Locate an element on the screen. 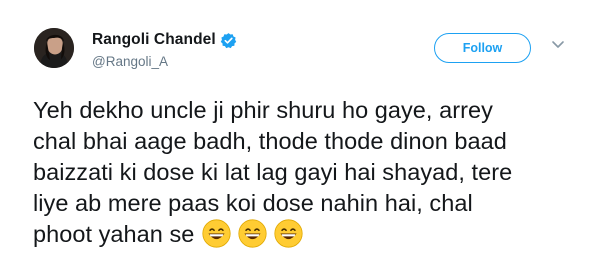 The width and height of the screenshot is (600, 256). user-info: Rangoli Chandel @Rangoli_A is located at coordinates (164, 49).